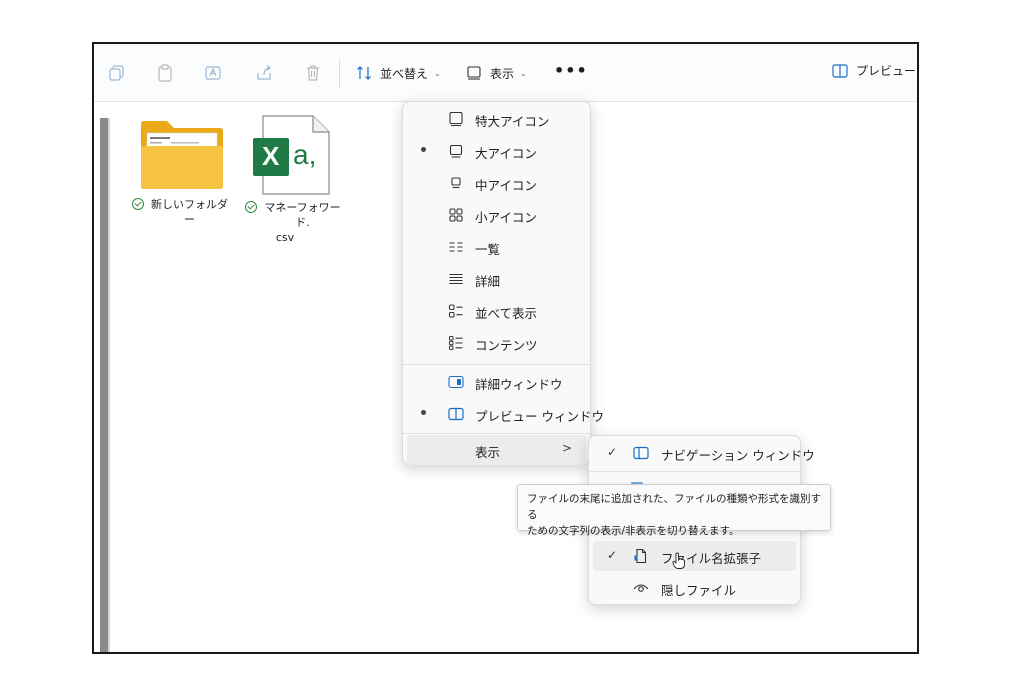 This screenshot has width=1024, height=694. What do you see at coordinates (271, 156) in the screenshot?
I see `excel-x-glyph: X` at bounding box center [271, 156].